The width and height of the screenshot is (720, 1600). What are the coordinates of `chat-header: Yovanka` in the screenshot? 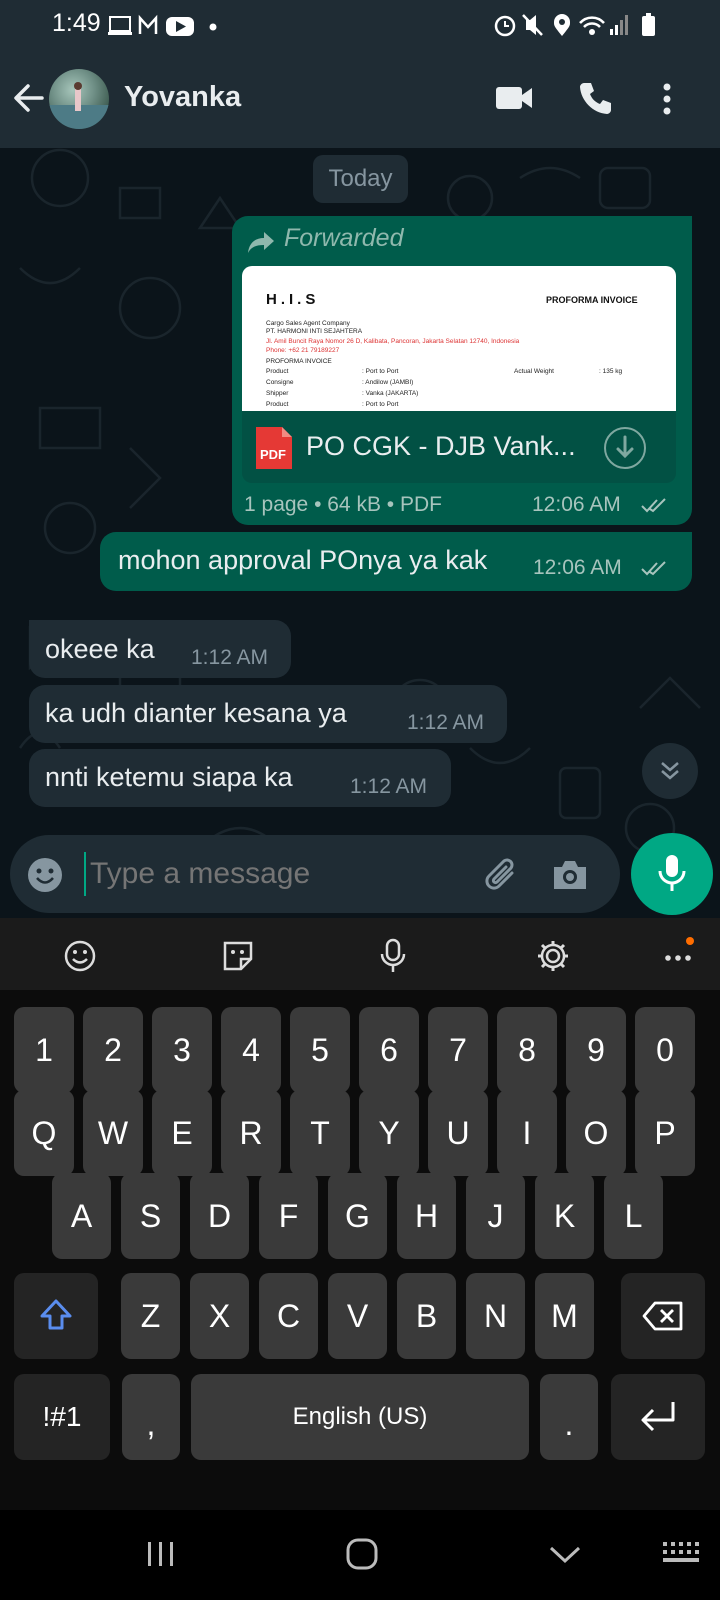 It's located at (360, 99).